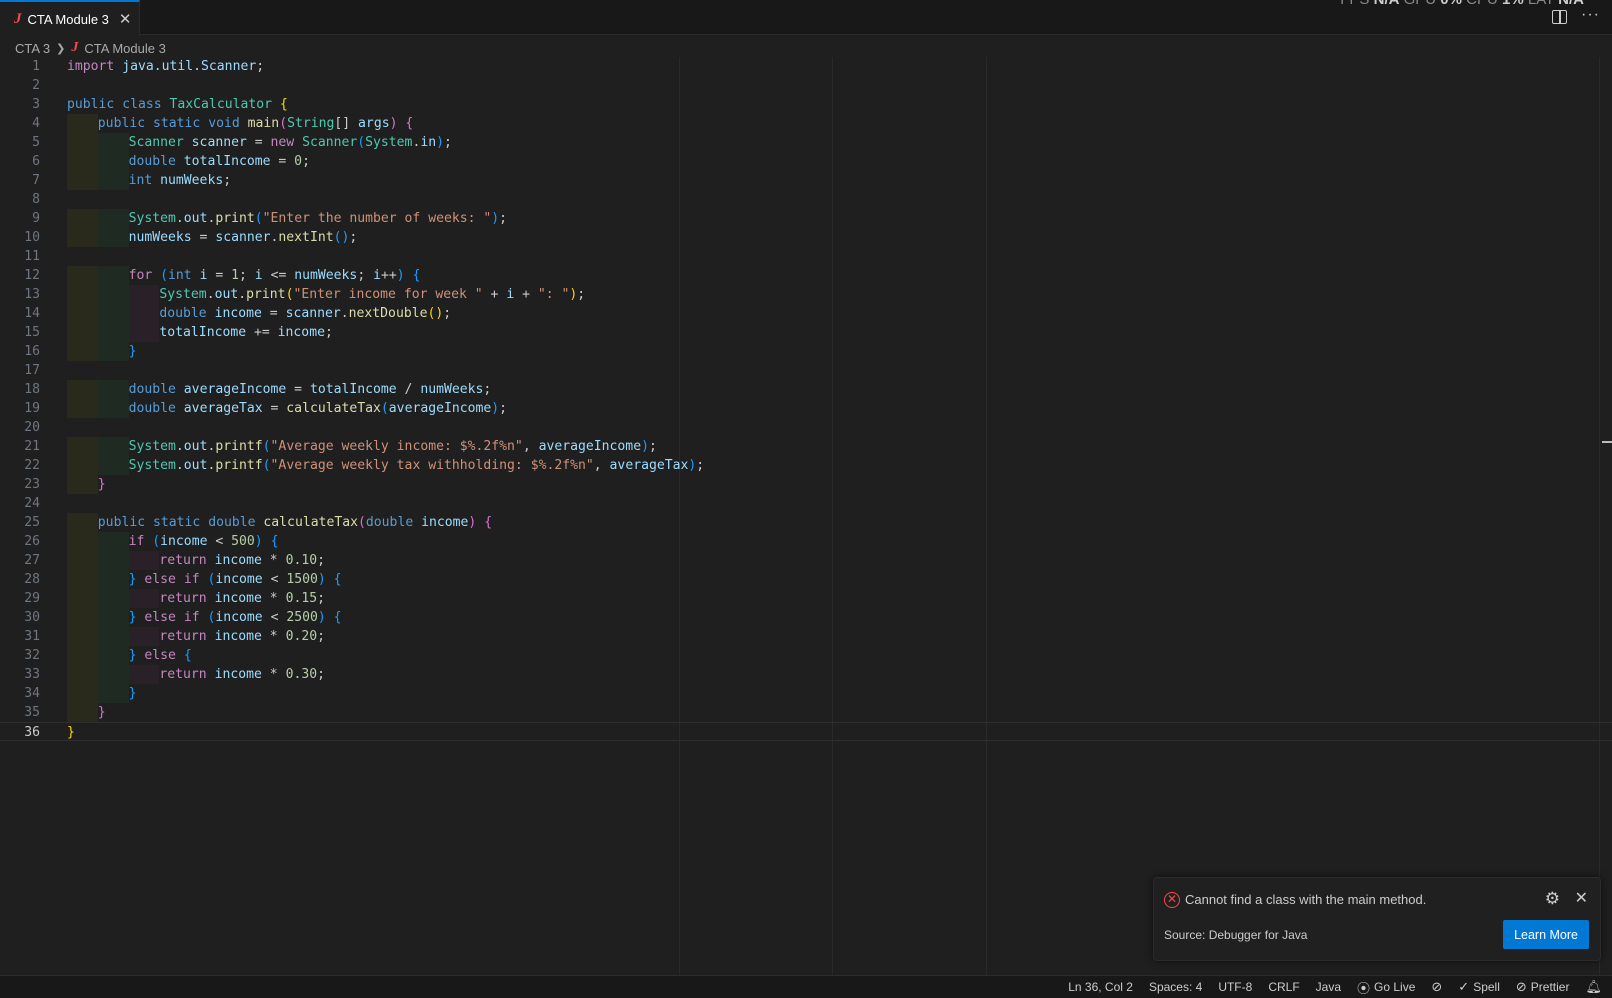 The image size is (1612, 998). I want to click on code-text: public class TaxCalculator {, so click(177, 104).